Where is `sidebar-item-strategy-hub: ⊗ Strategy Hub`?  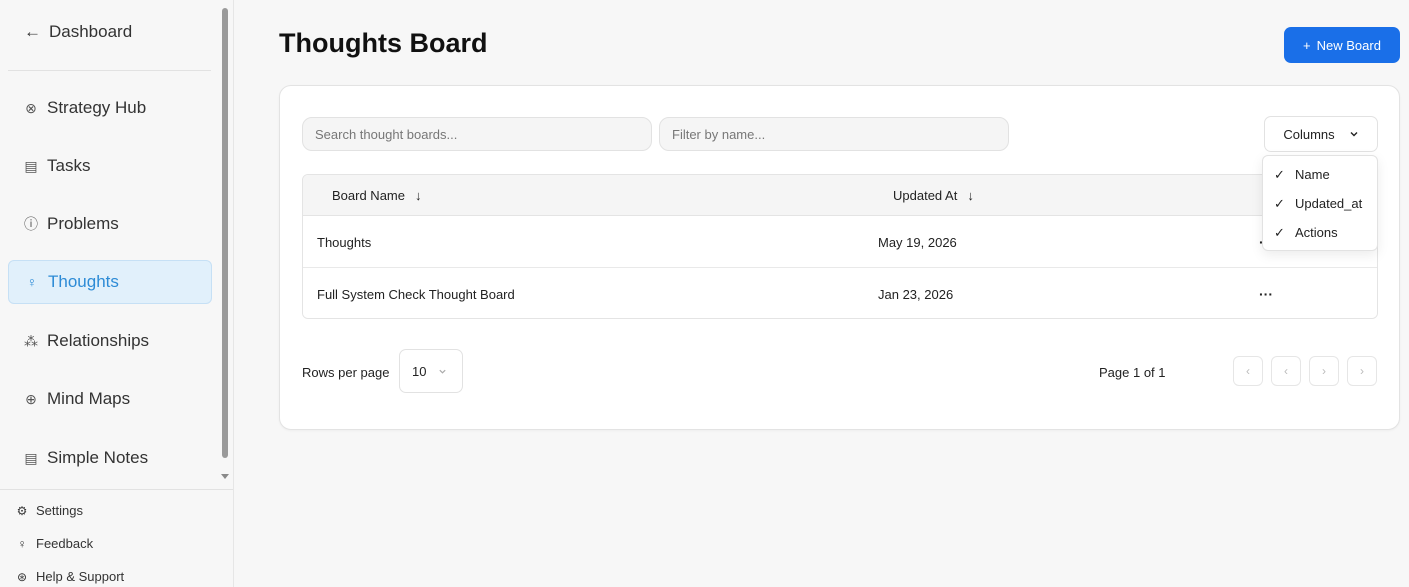 sidebar-item-strategy-hub: ⊗ Strategy Hub is located at coordinates (110, 108).